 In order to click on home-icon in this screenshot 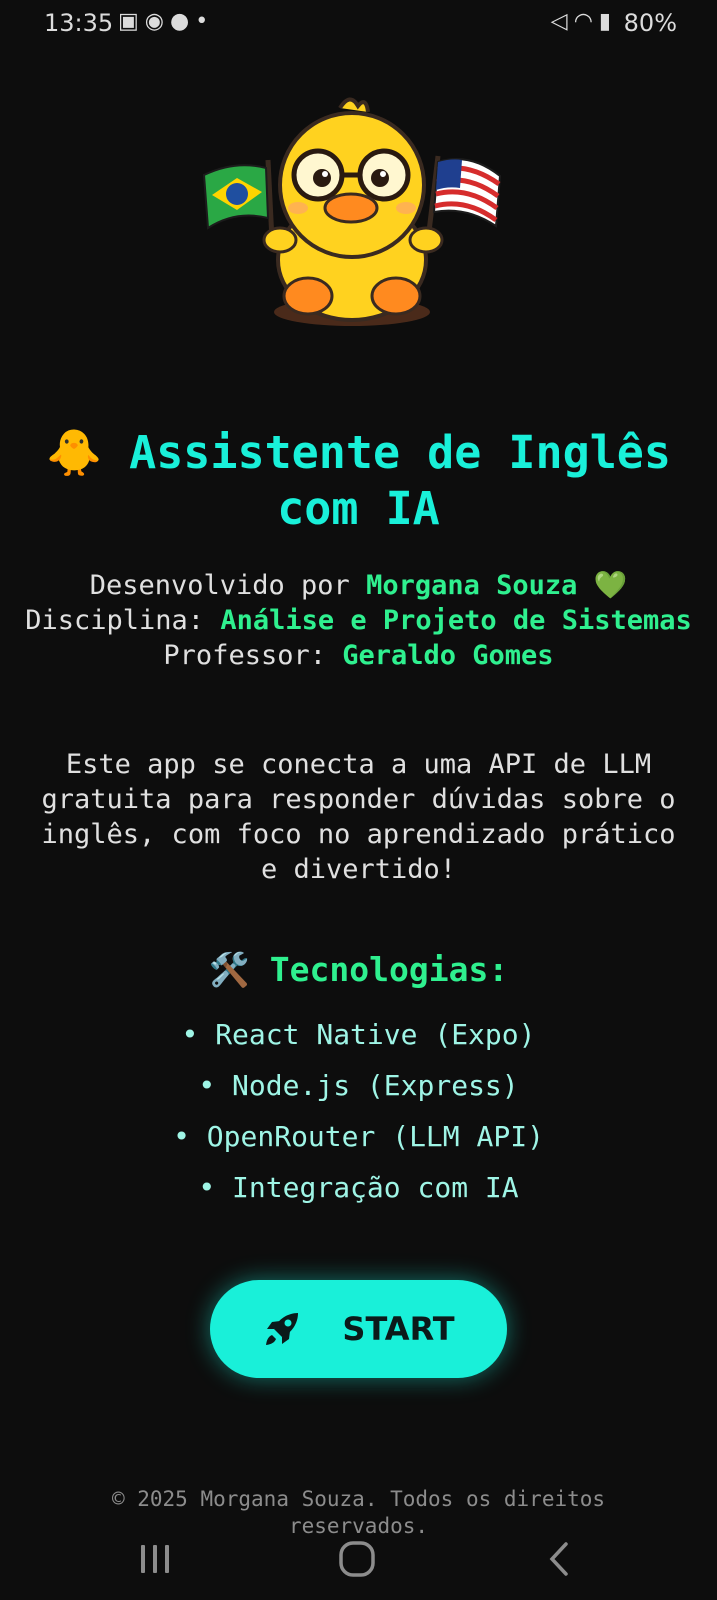, I will do `click(357, 1559)`.